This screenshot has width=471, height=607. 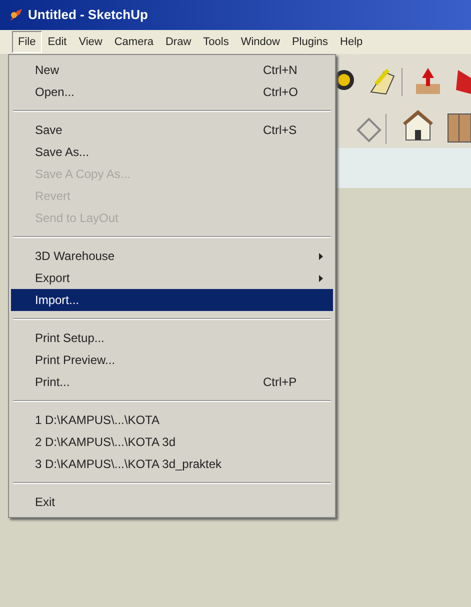 What do you see at coordinates (172, 382) in the screenshot?
I see `menu-option: Print... Ctrl+P` at bounding box center [172, 382].